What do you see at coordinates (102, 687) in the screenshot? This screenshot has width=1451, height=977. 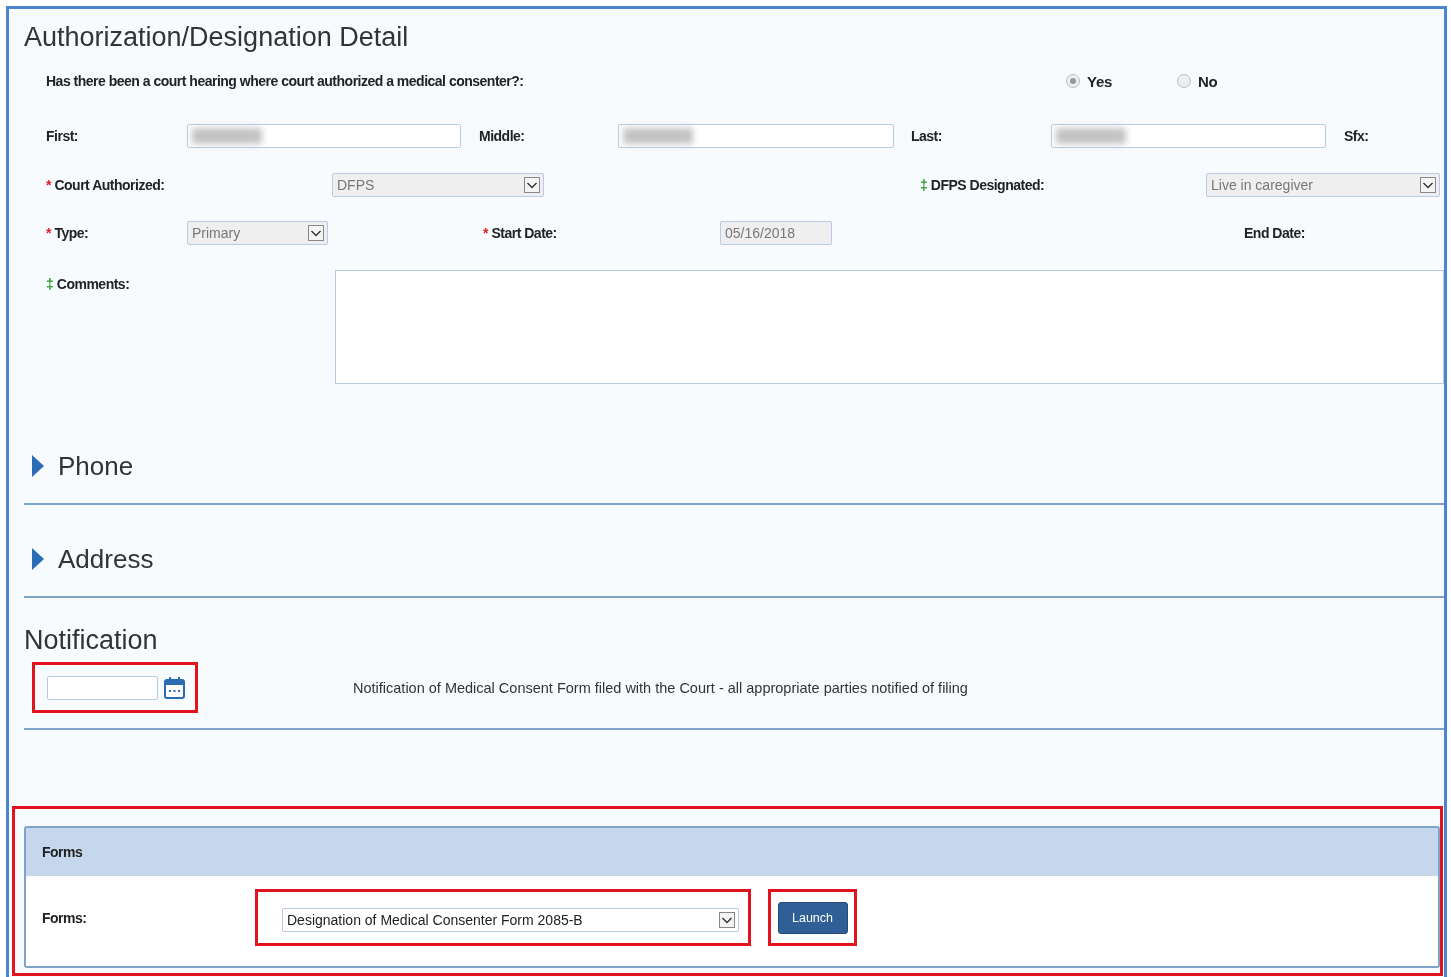 I see `date-field` at bounding box center [102, 687].